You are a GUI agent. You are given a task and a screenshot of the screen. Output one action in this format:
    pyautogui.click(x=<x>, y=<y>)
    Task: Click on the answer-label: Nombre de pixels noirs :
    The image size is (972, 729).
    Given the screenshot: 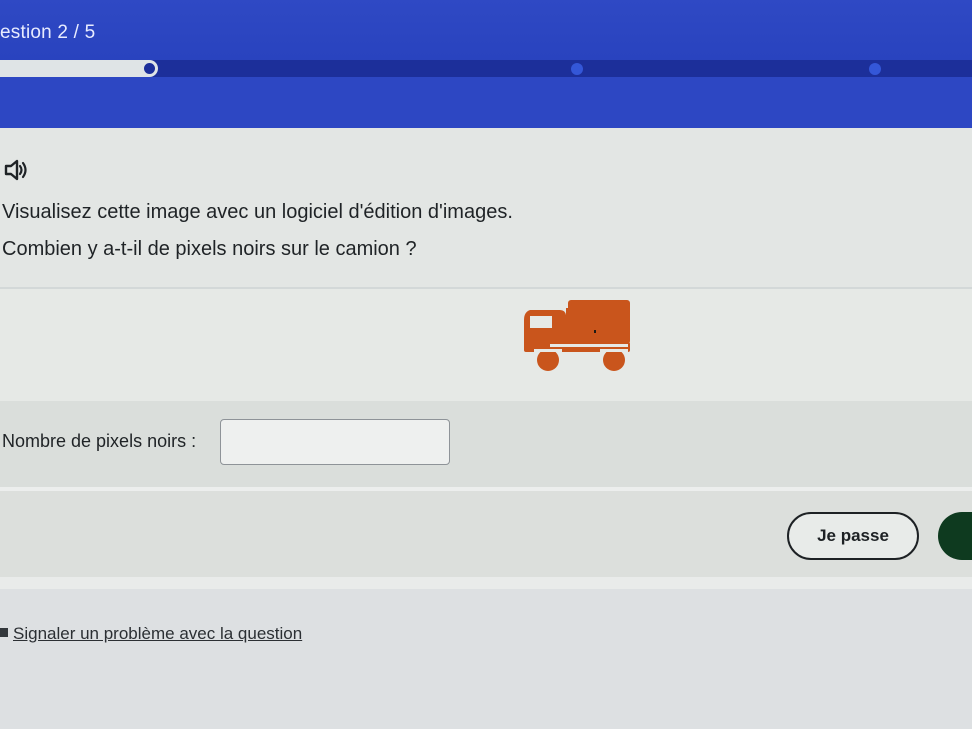 What is the action you would take?
    pyautogui.click(x=99, y=441)
    